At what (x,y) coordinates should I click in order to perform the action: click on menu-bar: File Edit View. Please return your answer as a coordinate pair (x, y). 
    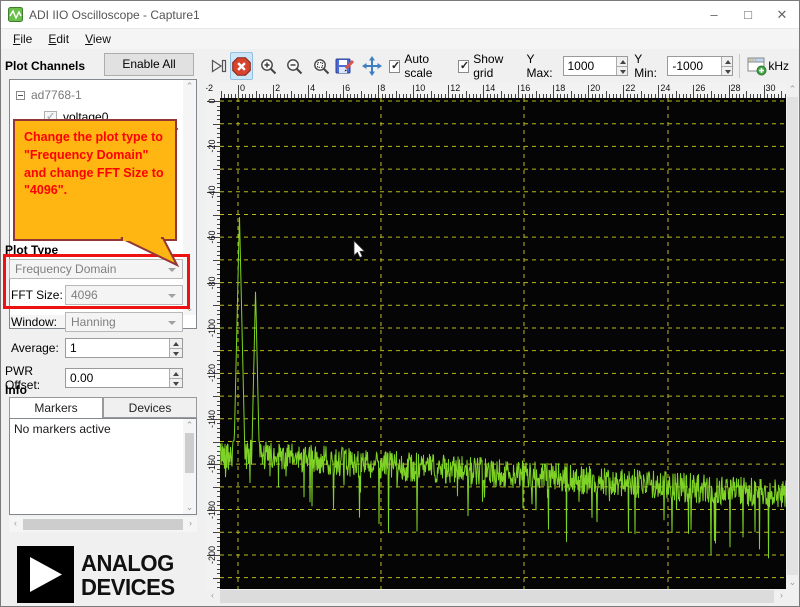
    Looking at the image, I should click on (400, 39).